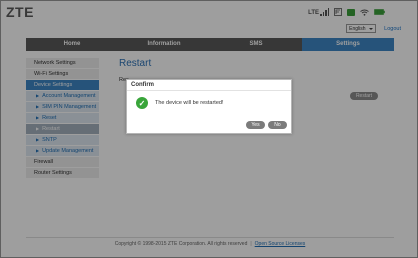  Describe the element at coordinates (209, 85) in the screenshot. I see `dialog-title: Confirm` at that location.